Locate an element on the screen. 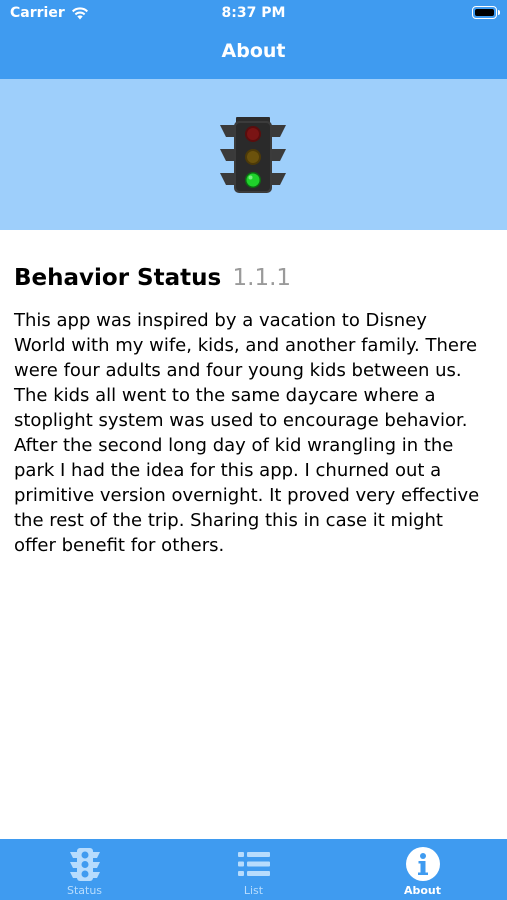  clock: 8:37 PM is located at coordinates (253, 13).